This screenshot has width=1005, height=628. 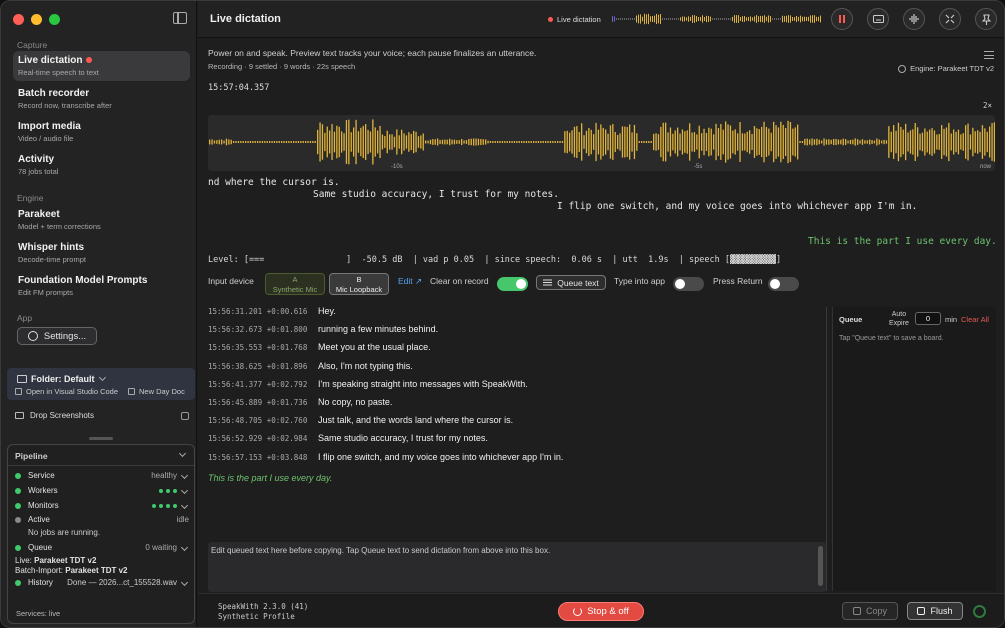 What do you see at coordinates (66, 391) in the screenshot?
I see `open-vscode-link: Open in Visual Studio Code` at bounding box center [66, 391].